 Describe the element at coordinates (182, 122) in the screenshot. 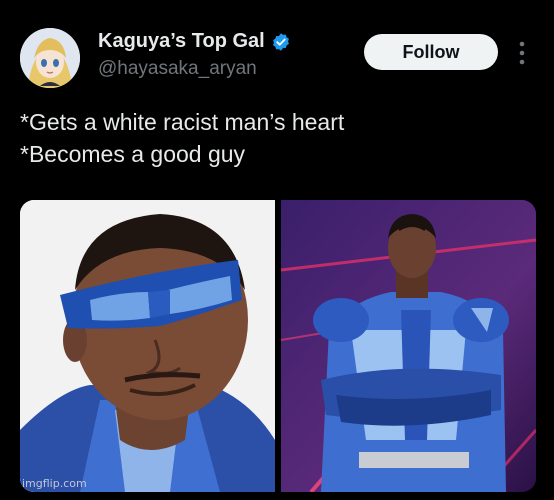

I see `tweet-line-1: *Gets a white racist man’s heart` at that location.